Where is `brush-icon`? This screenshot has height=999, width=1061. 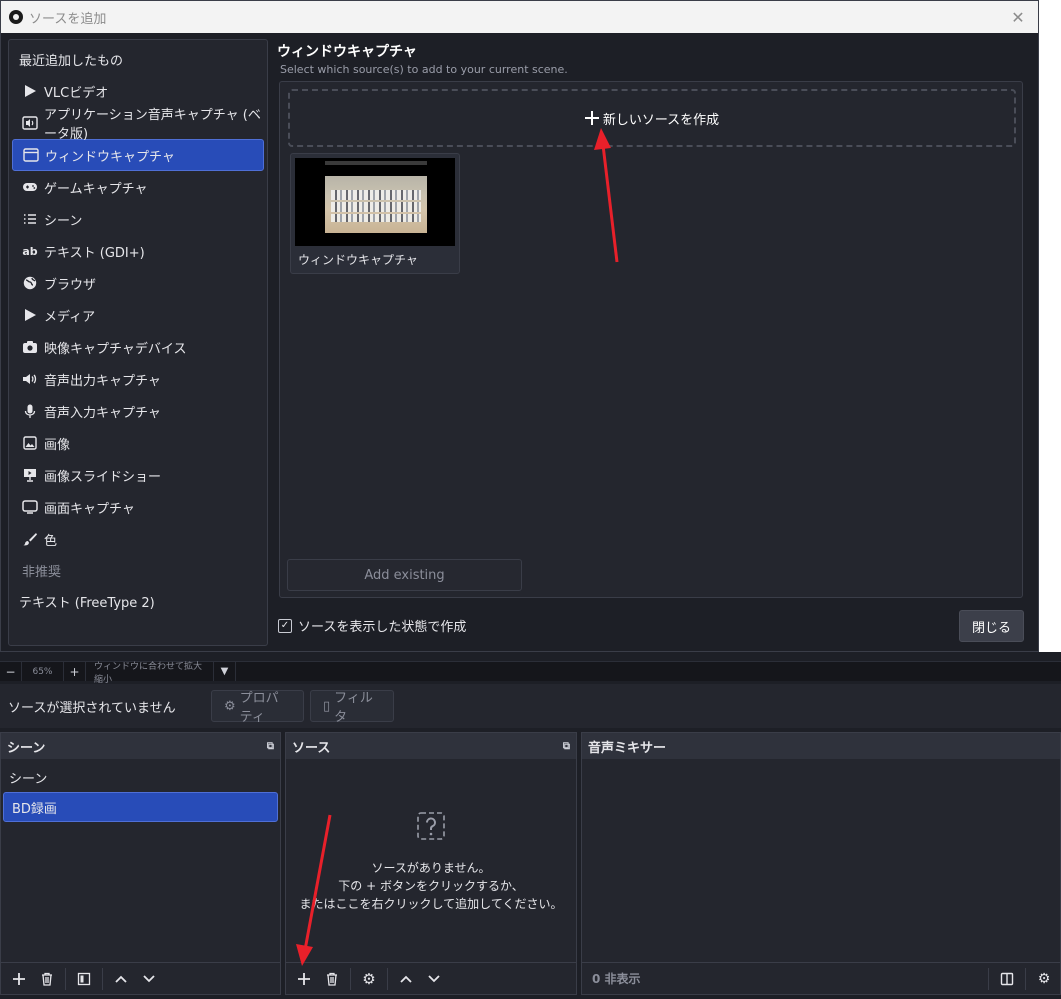 brush-icon is located at coordinates (30, 539).